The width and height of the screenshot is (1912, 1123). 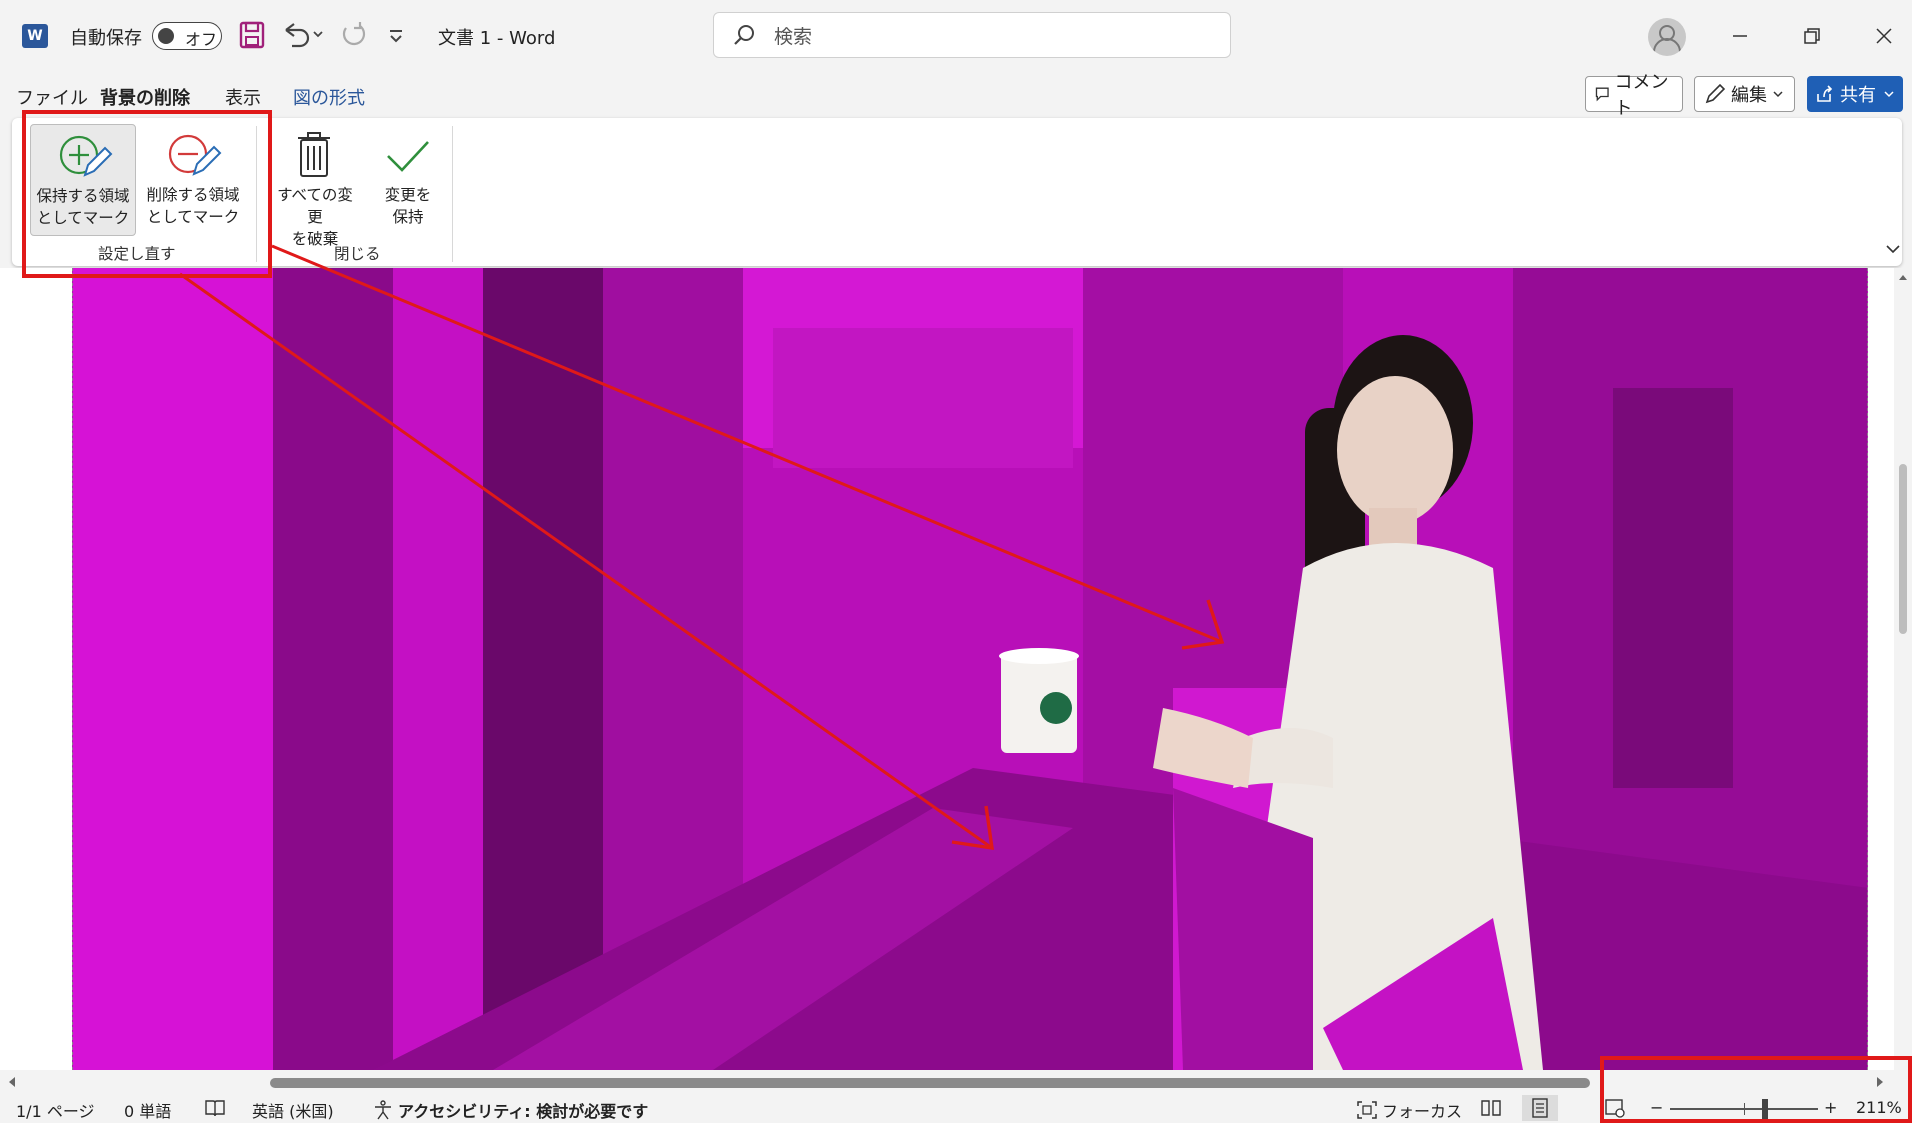 What do you see at coordinates (1903, 549) in the screenshot?
I see `vertical-scroll-thumb` at bounding box center [1903, 549].